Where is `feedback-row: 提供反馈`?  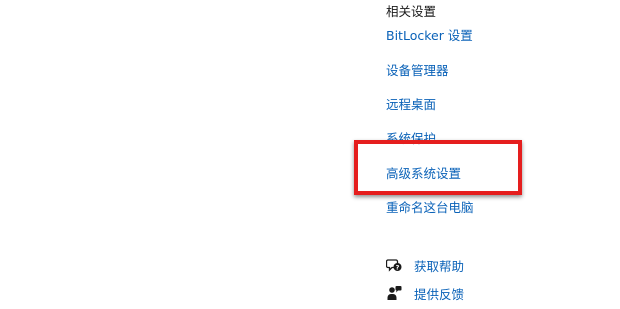 feedback-row: 提供反馈 is located at coordinates (425, 293).